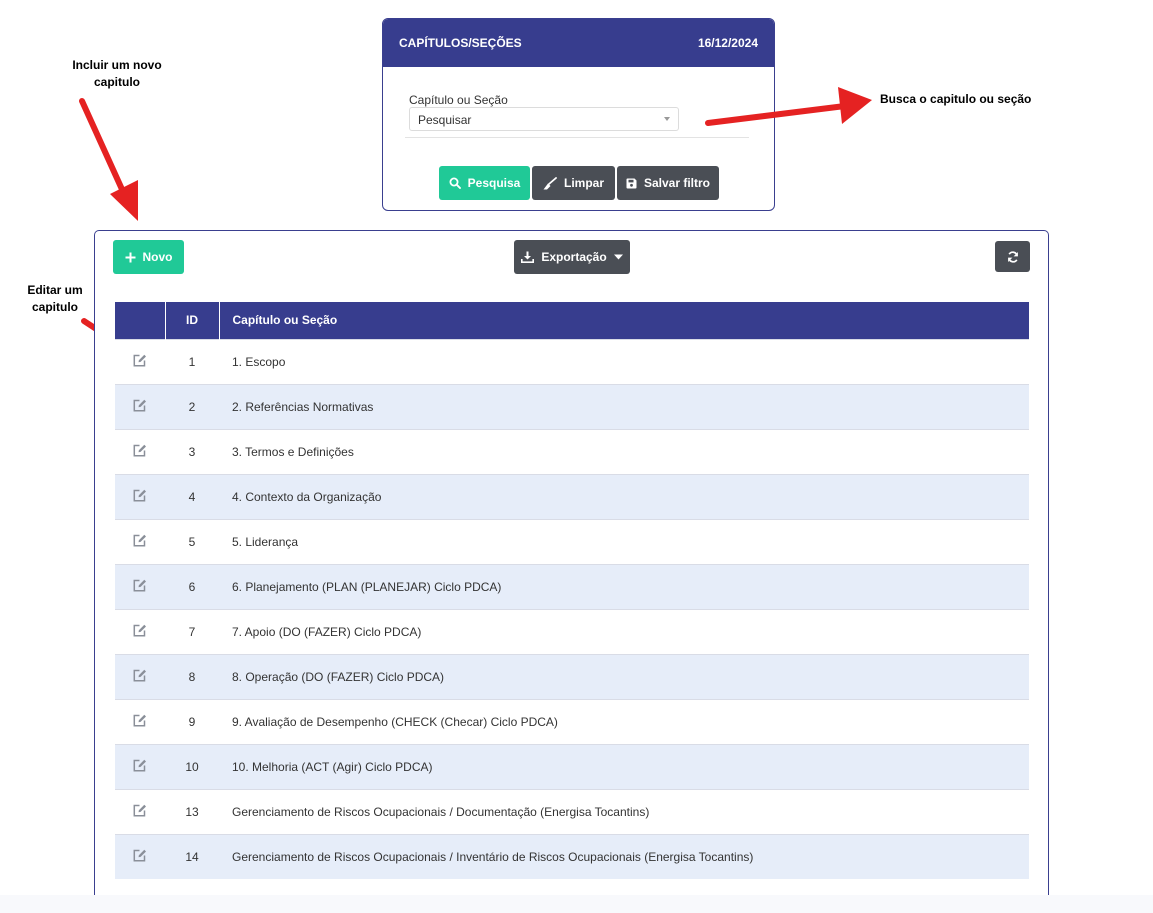 This screenshot has width=1153, height=913. I want to click on row-chapter-name: 3. Termos e Definições, so click(624, 451).